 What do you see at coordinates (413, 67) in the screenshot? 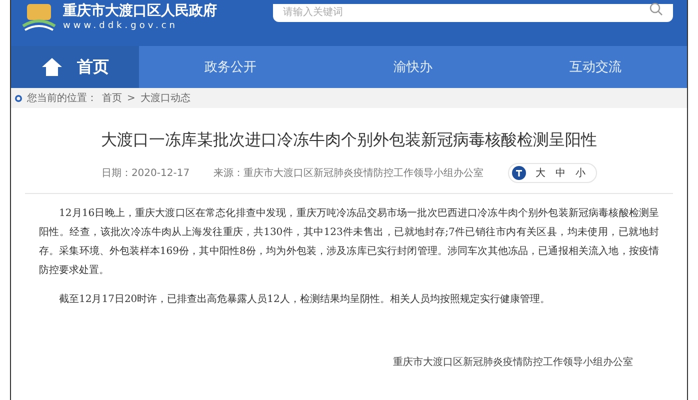
I see `nav-tab: 渝快办` at bounding box center [413, 67].